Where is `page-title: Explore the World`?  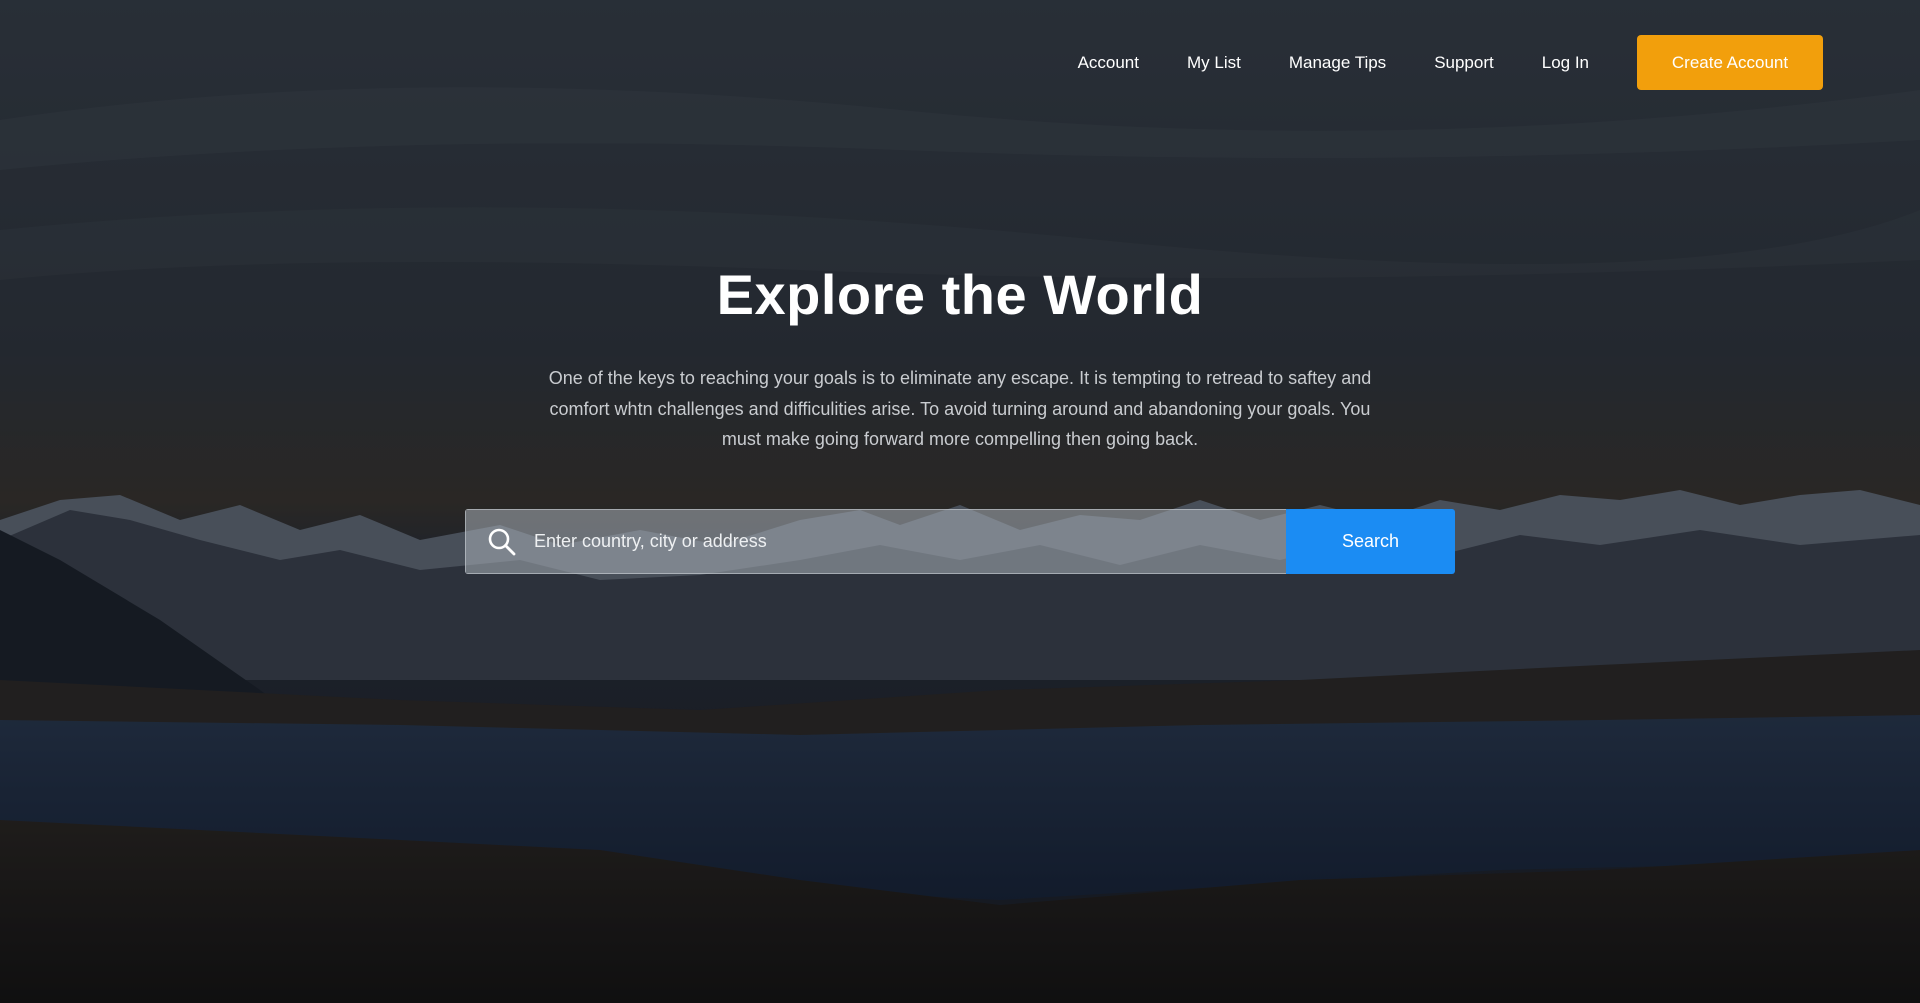
page-title: Explore the World is located at coordinates (960, 294).